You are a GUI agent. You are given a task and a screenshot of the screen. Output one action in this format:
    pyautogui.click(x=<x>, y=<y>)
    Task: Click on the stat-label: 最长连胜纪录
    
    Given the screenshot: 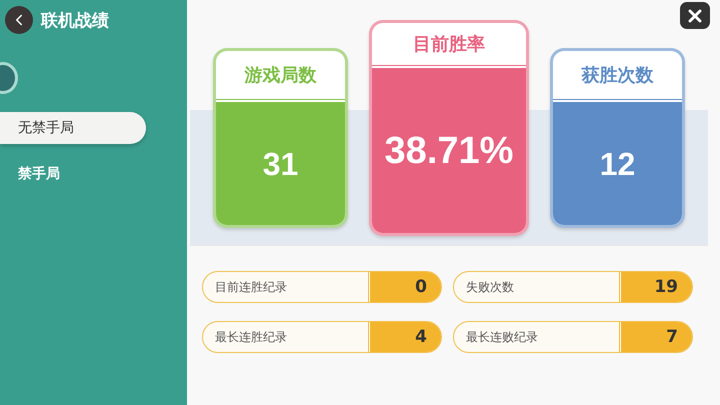 What is the action you would take?
    pyautogui.click(x=251, y=337)
    